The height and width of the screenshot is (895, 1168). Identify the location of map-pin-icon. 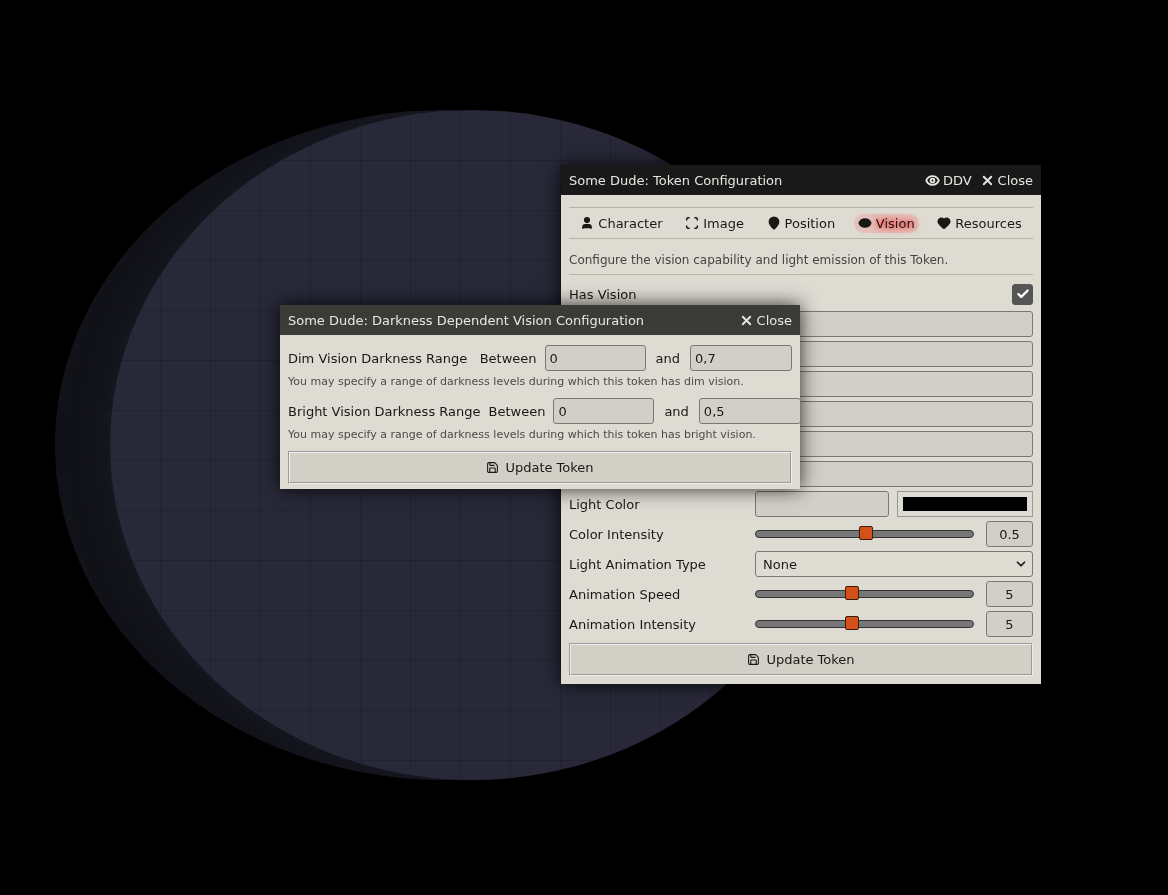
(773, 223).